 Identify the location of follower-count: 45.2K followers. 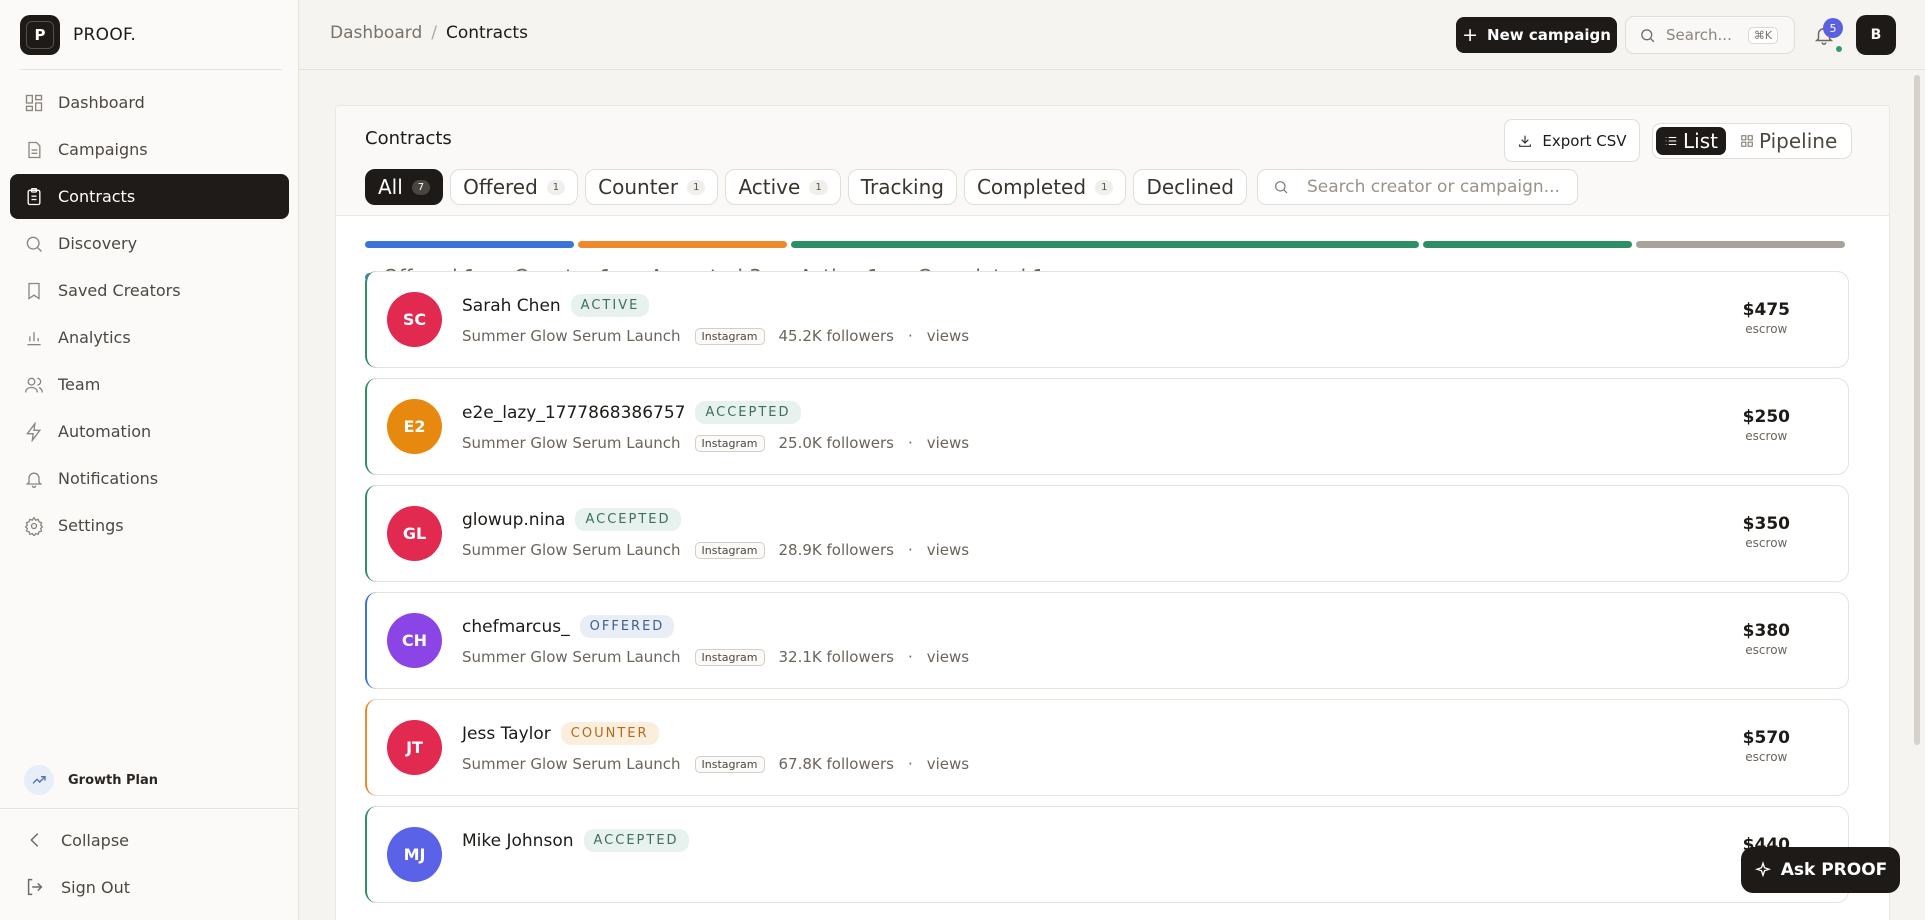
(836, 336).